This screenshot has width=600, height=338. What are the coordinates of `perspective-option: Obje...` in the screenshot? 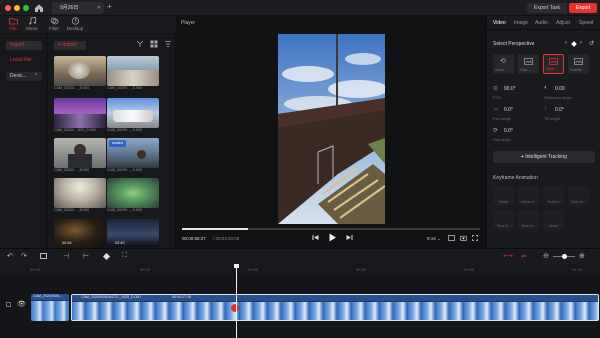 It's located at (528, 64).